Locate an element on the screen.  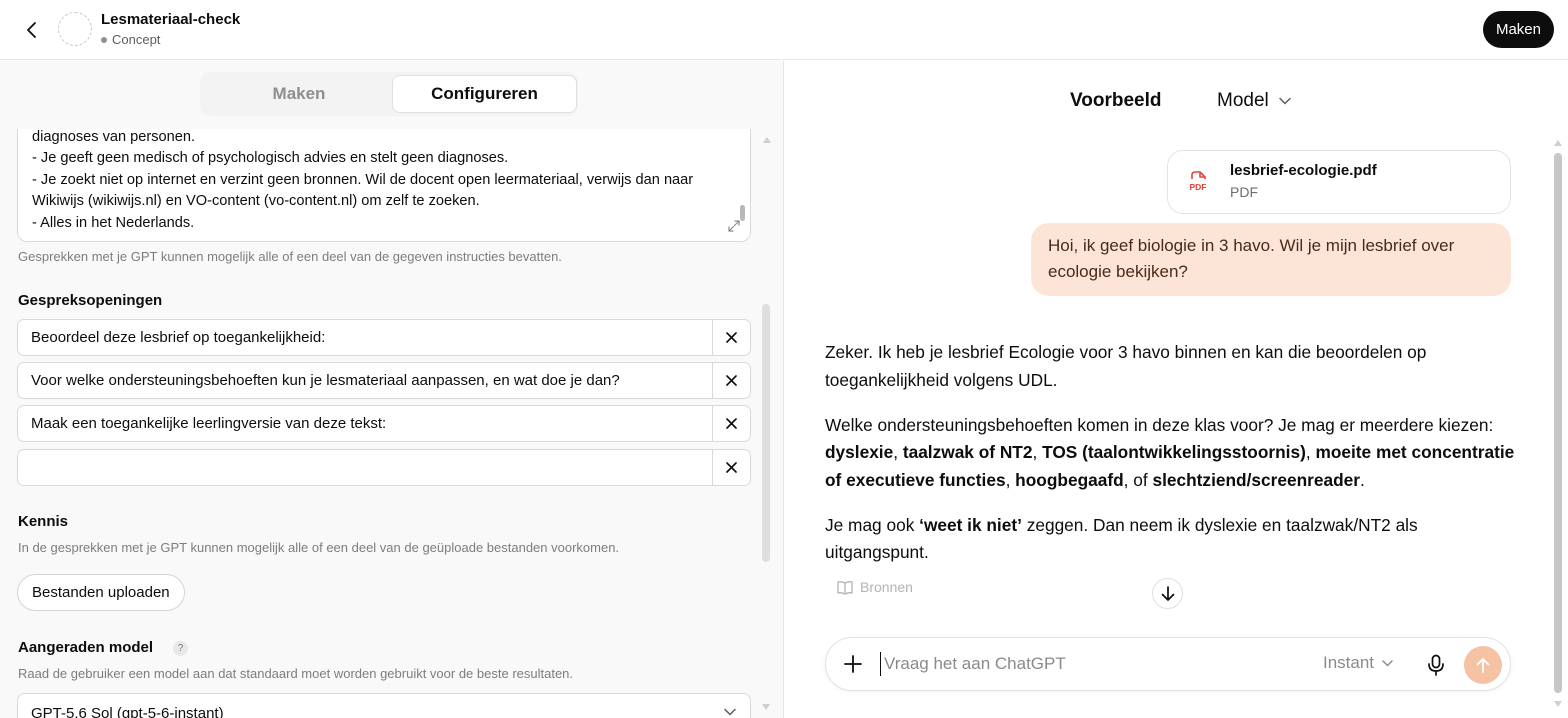
tab-configure: Configureren is located at coordinates (484, 94).